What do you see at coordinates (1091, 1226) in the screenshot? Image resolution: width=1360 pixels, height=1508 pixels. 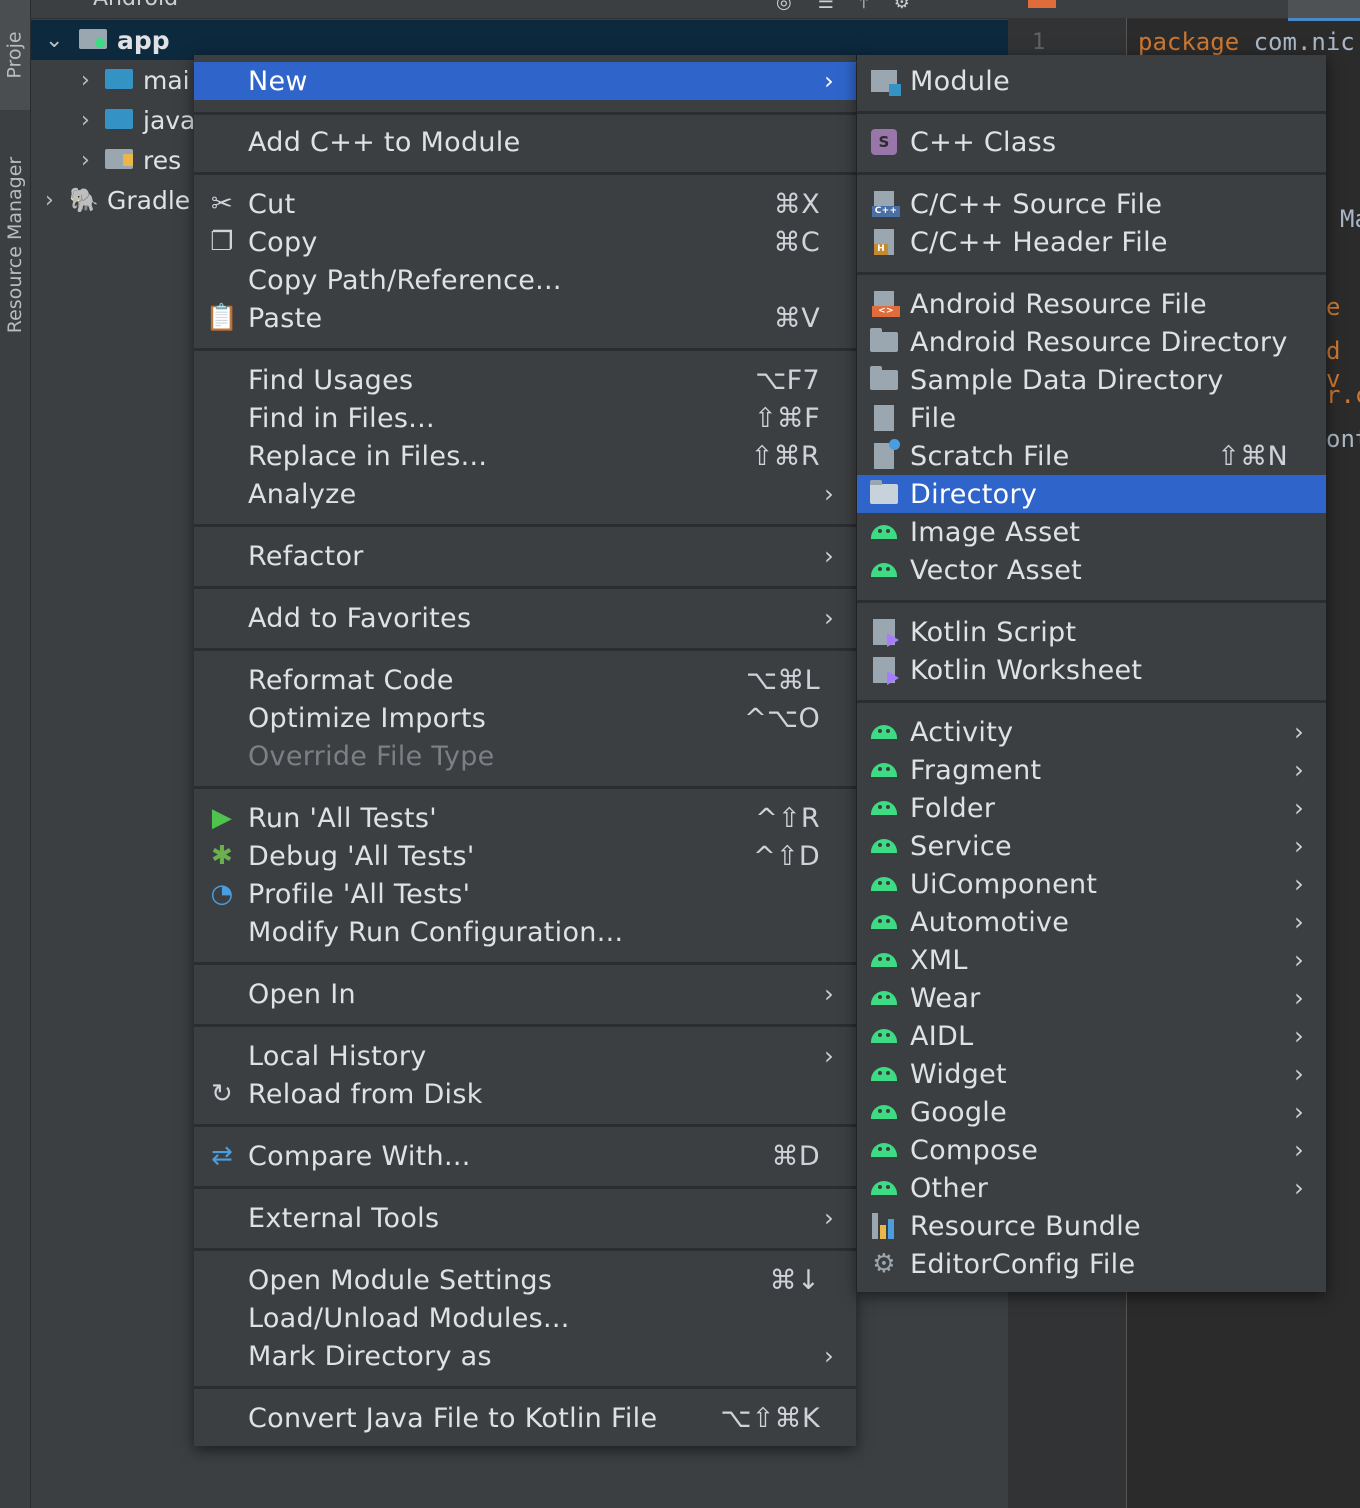 I see `submenu-item-resource-bundle: Resource Bundle` at bounding box center [1091, 1226].